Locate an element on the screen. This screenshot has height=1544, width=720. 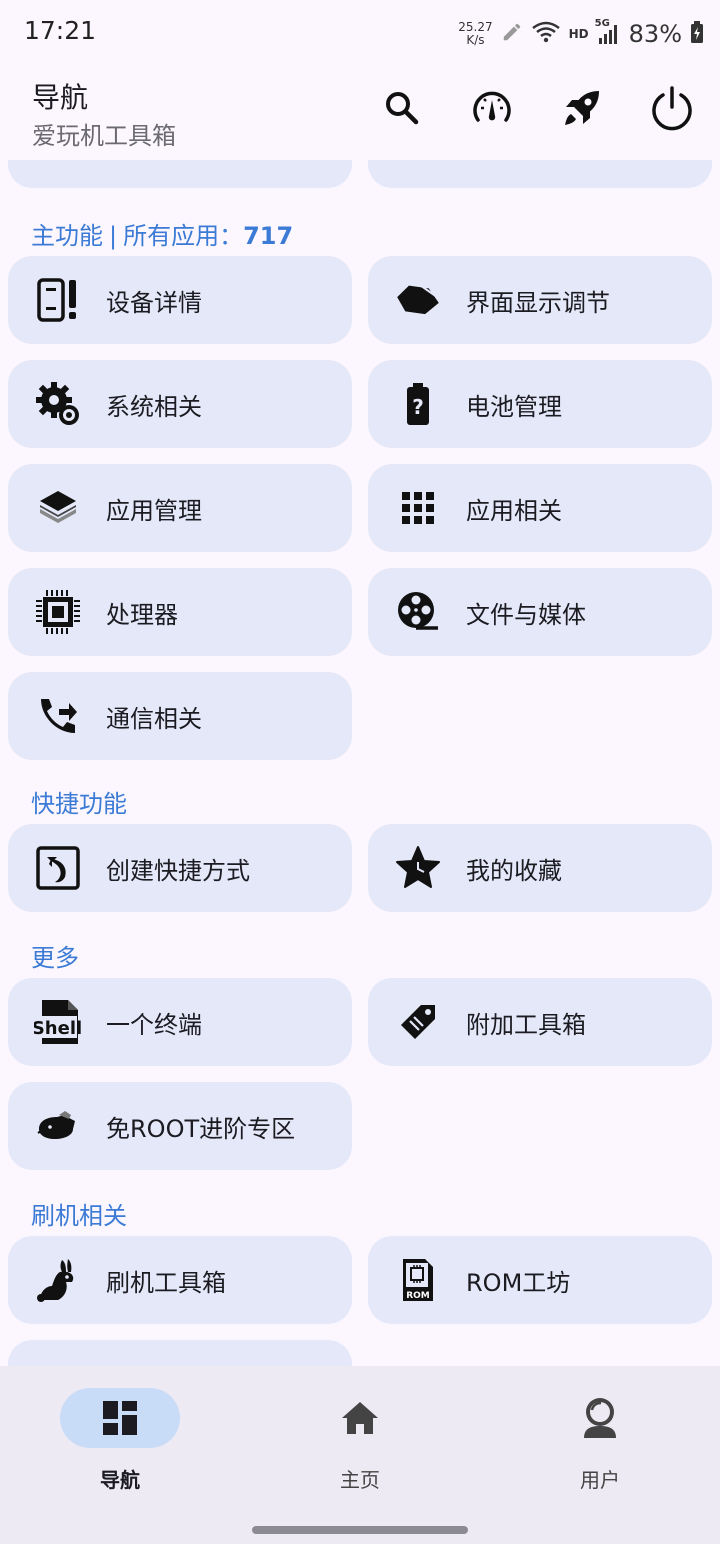
section-more-title: 更多 is located at coordinates (55, 958).